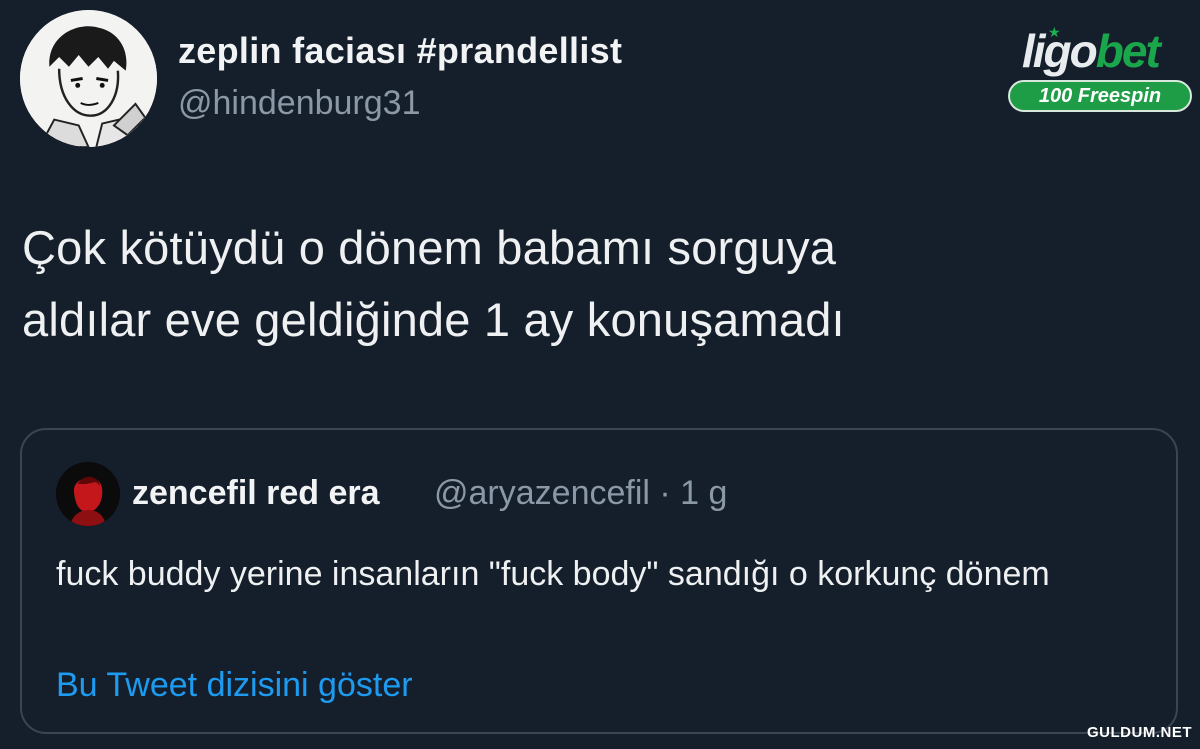 The width and height of the screenshot is (1200, 749). I want to click on red-portrait-avatar-icon, so click(88, 494).